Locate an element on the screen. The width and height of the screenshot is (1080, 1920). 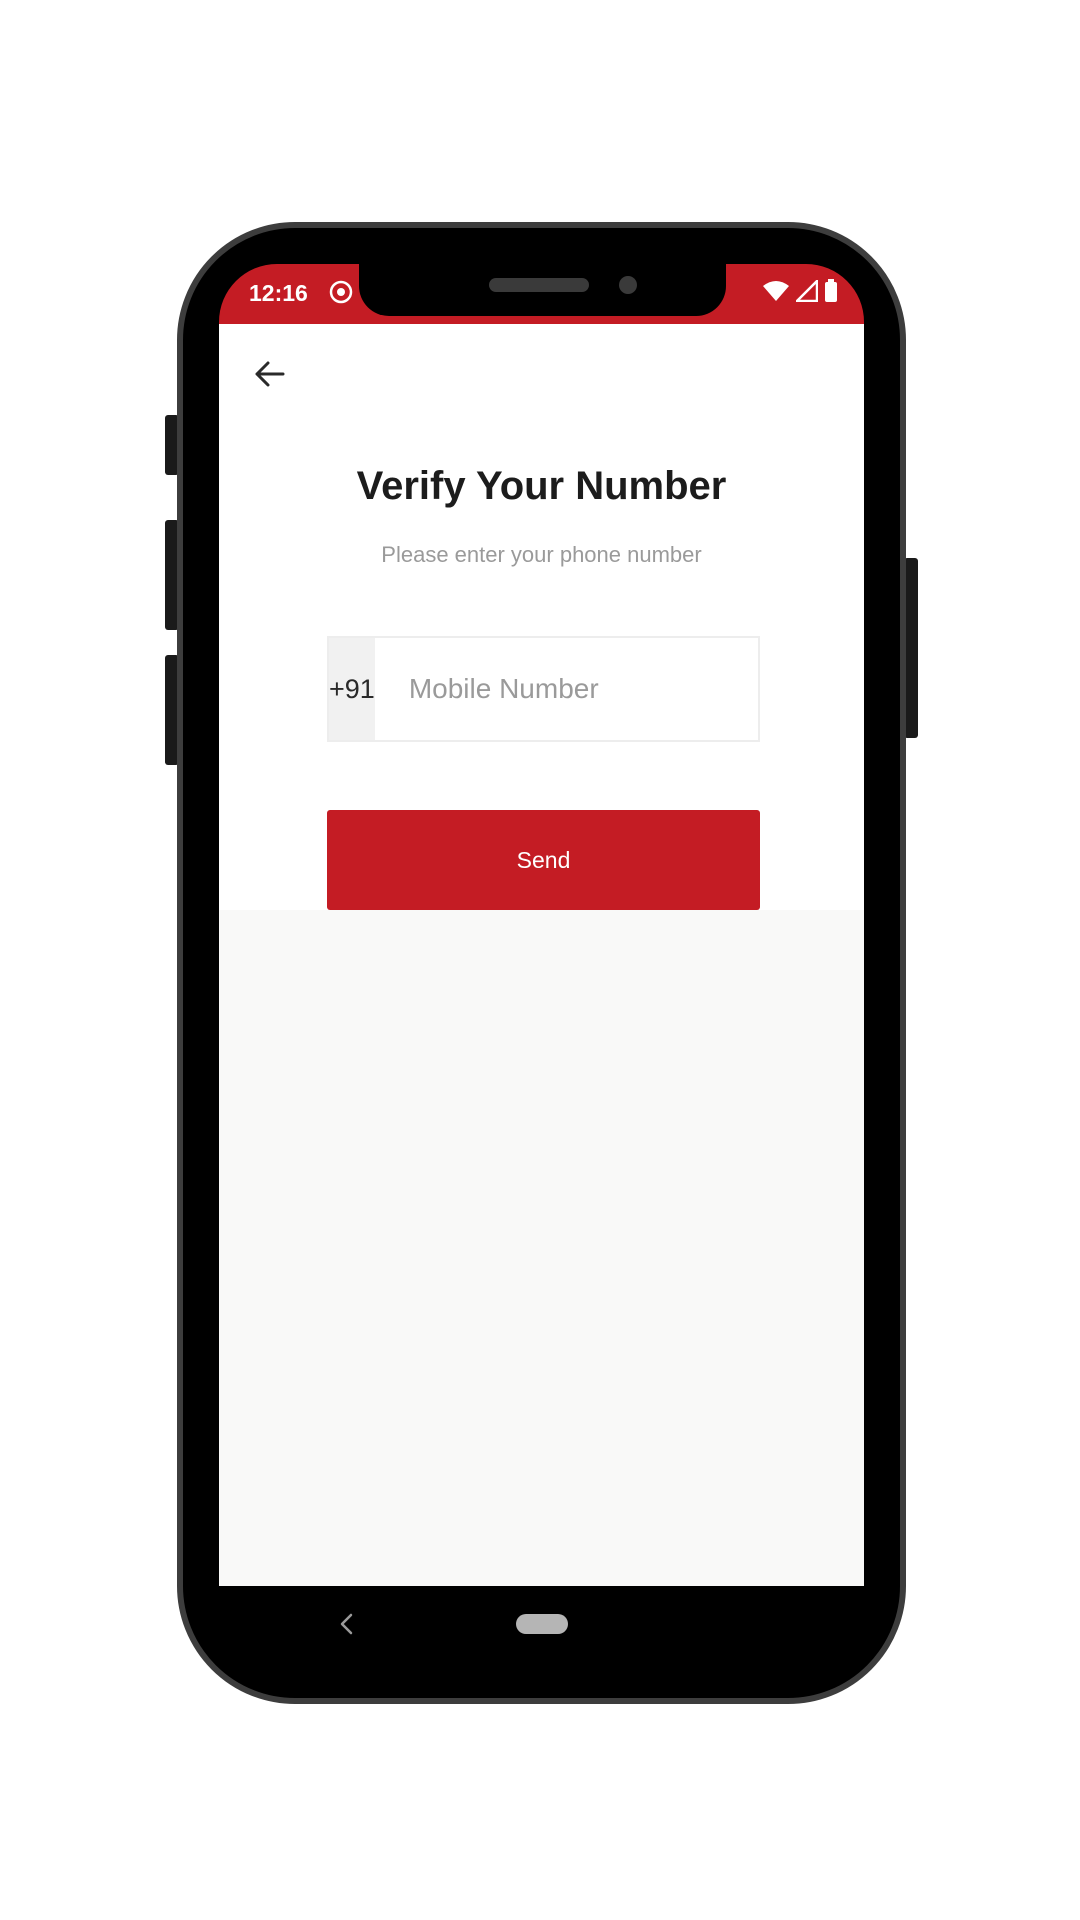
app-notification-icon is located at coordinates (341, 292).